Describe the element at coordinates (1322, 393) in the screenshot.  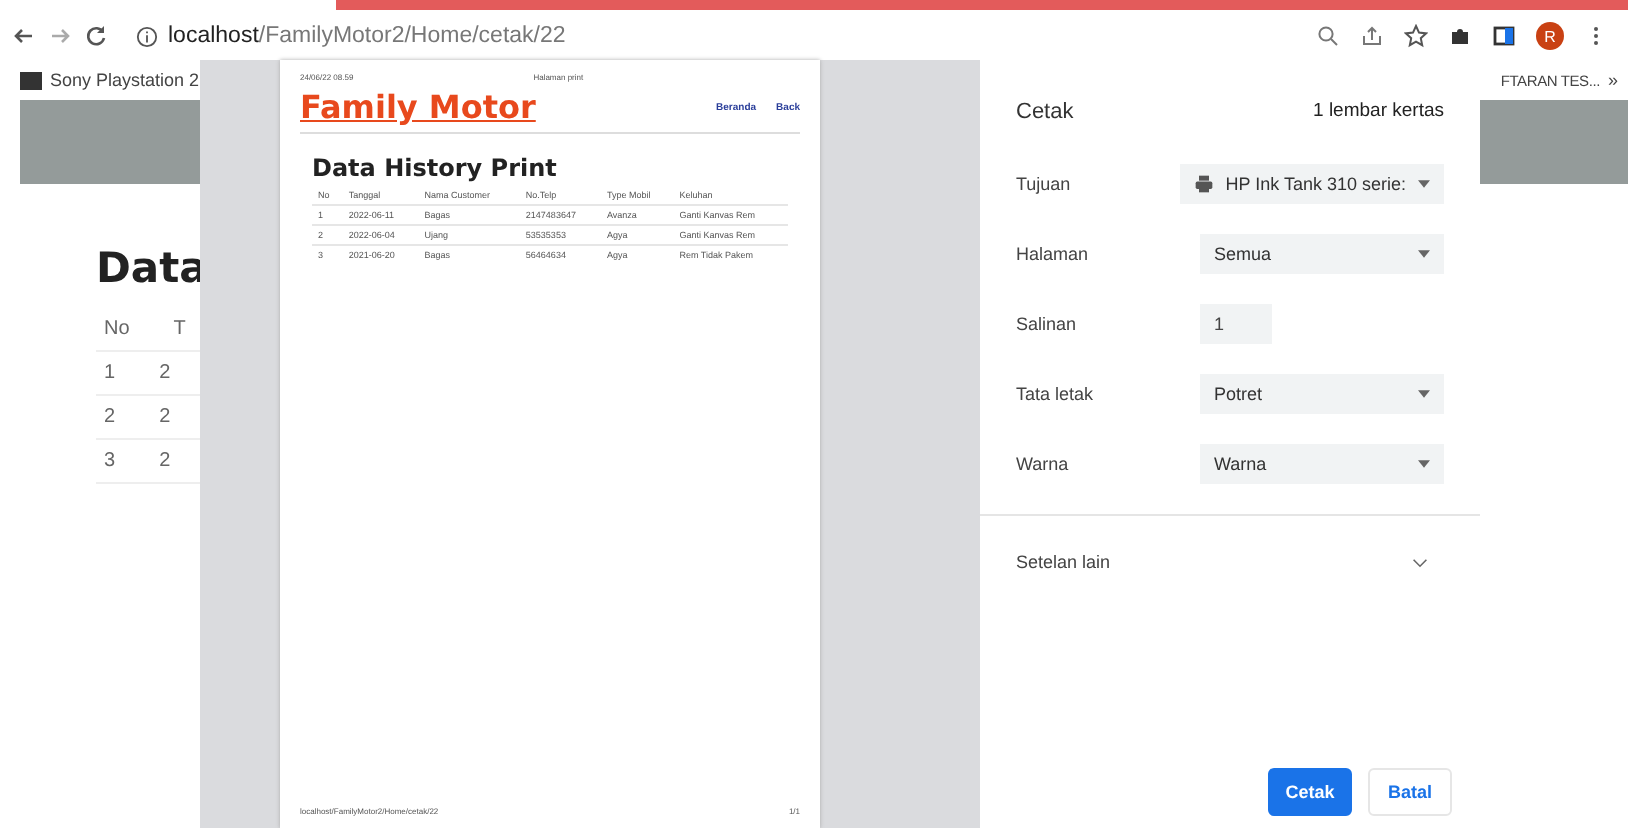
I see `dropdown: Potret` at that location.